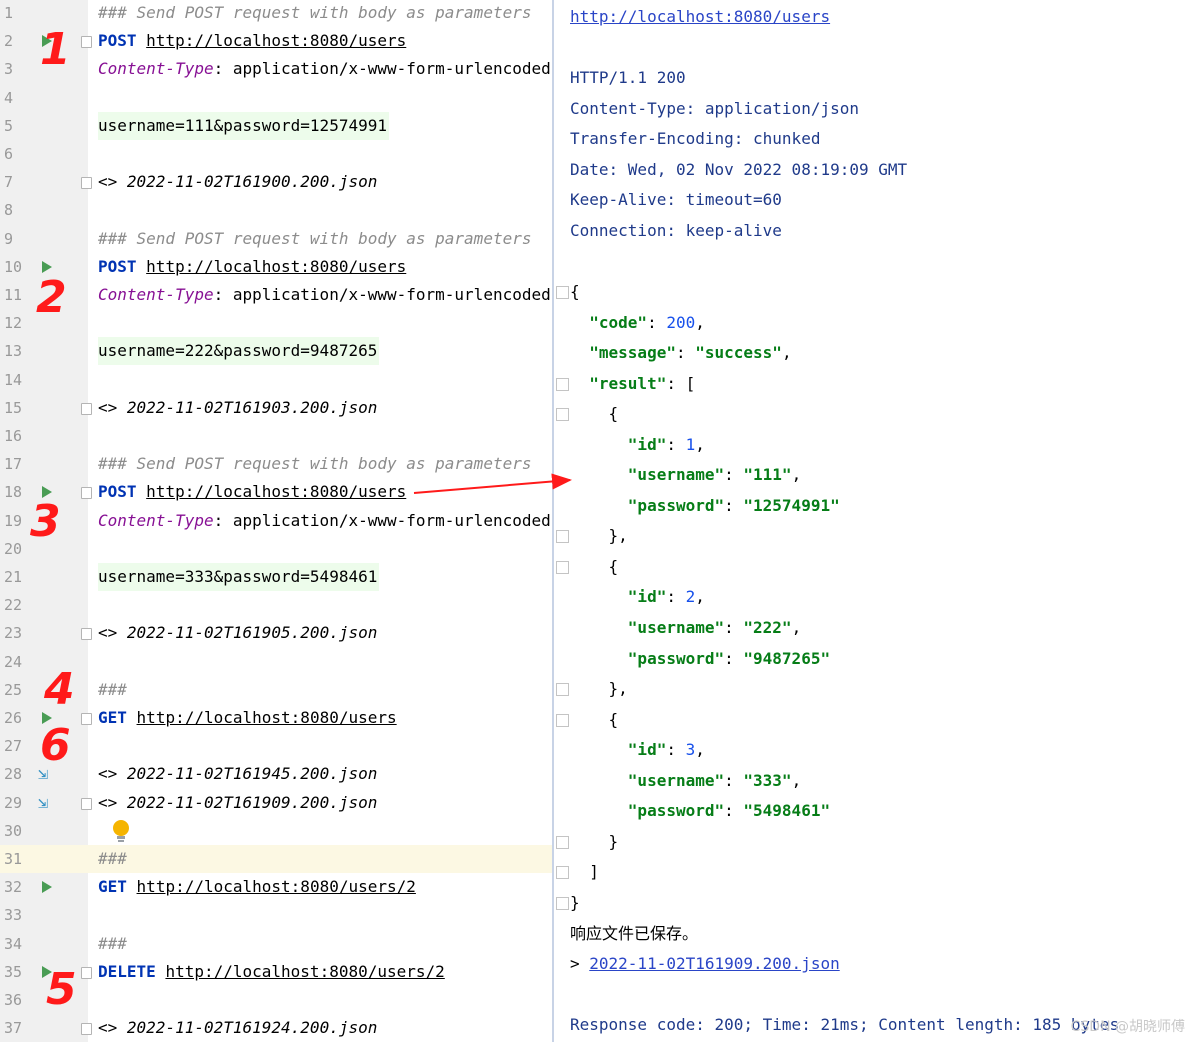 The height and width of the screenshot is (1042, 1195). Describe the element at coordinates (276, 351) in the screenshot. I see `editor-line: 13 username=222&password=9487265` at that location.